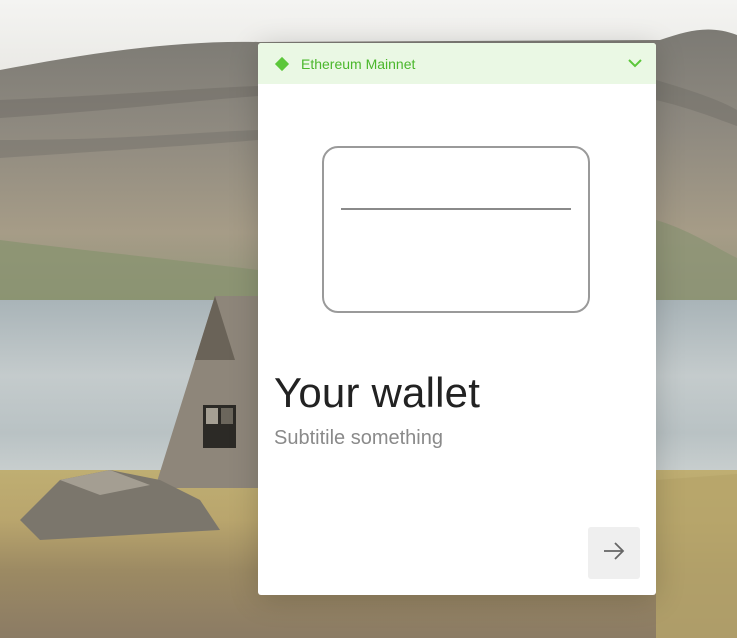  What do you see at coordinates (377, 392) in the screenshot?
I see `page-title: Your wallet` at bounding box center [377, 392].